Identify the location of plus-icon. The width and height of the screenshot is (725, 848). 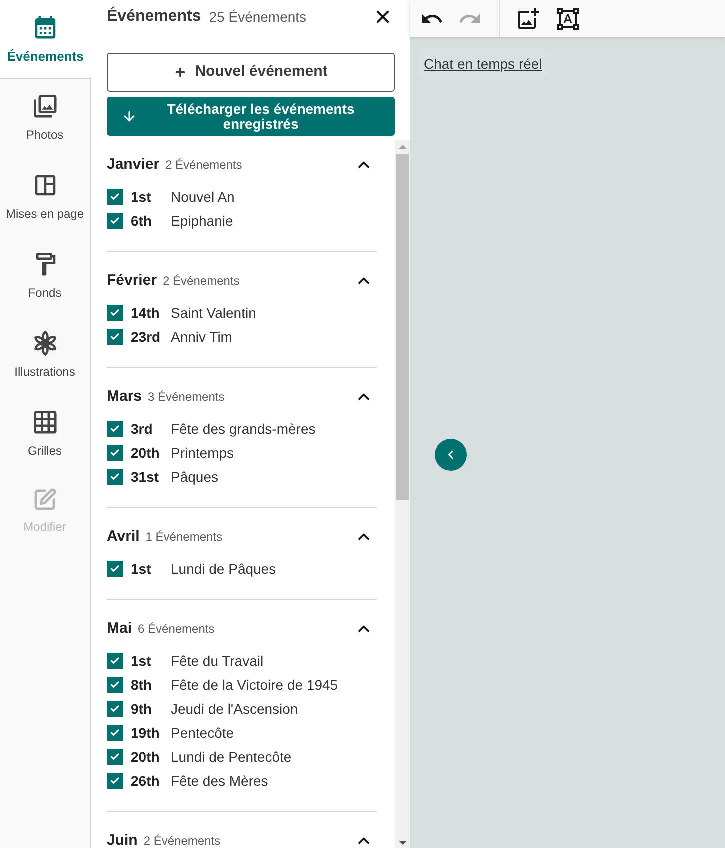
(181, 72).